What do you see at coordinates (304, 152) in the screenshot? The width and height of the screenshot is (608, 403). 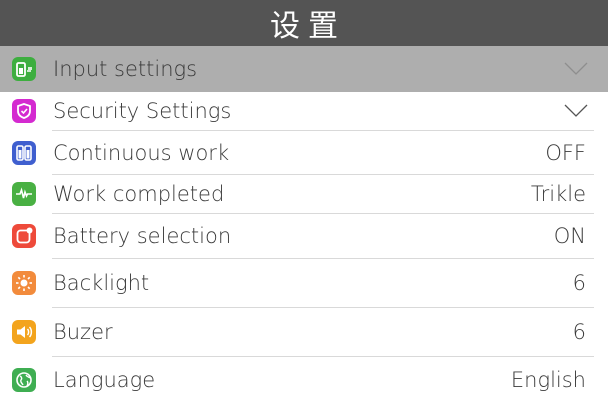 I see `menu-item-continuous-work: Continuous work OFF` at bounding box center [304, 152].